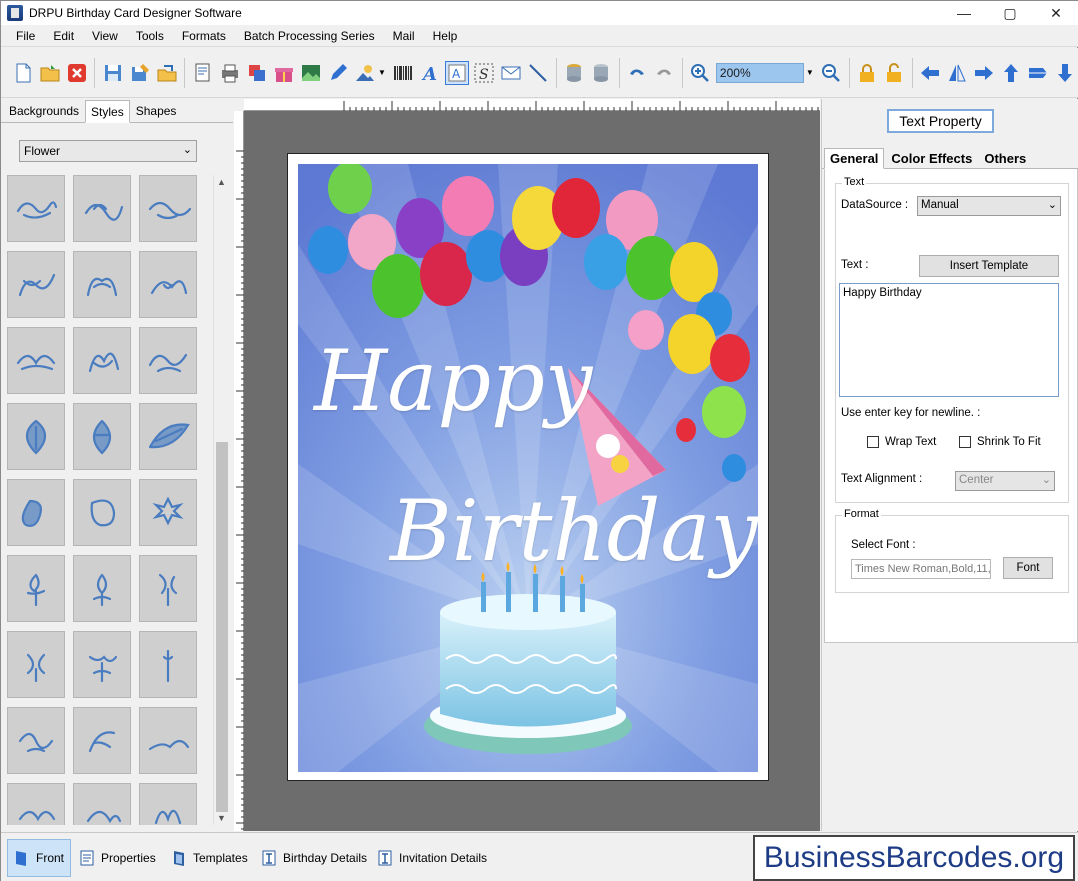 The height and width of the screenshot is (881, 1078). What do you see at coordinates (700, 73) in the screenshot?
I see `zoom-in-icon` at bounding box center [700, 73].